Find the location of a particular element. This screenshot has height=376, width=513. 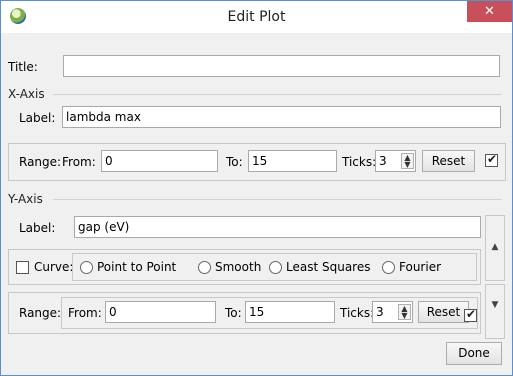

y-to-input is located at coordinates (290, 312).